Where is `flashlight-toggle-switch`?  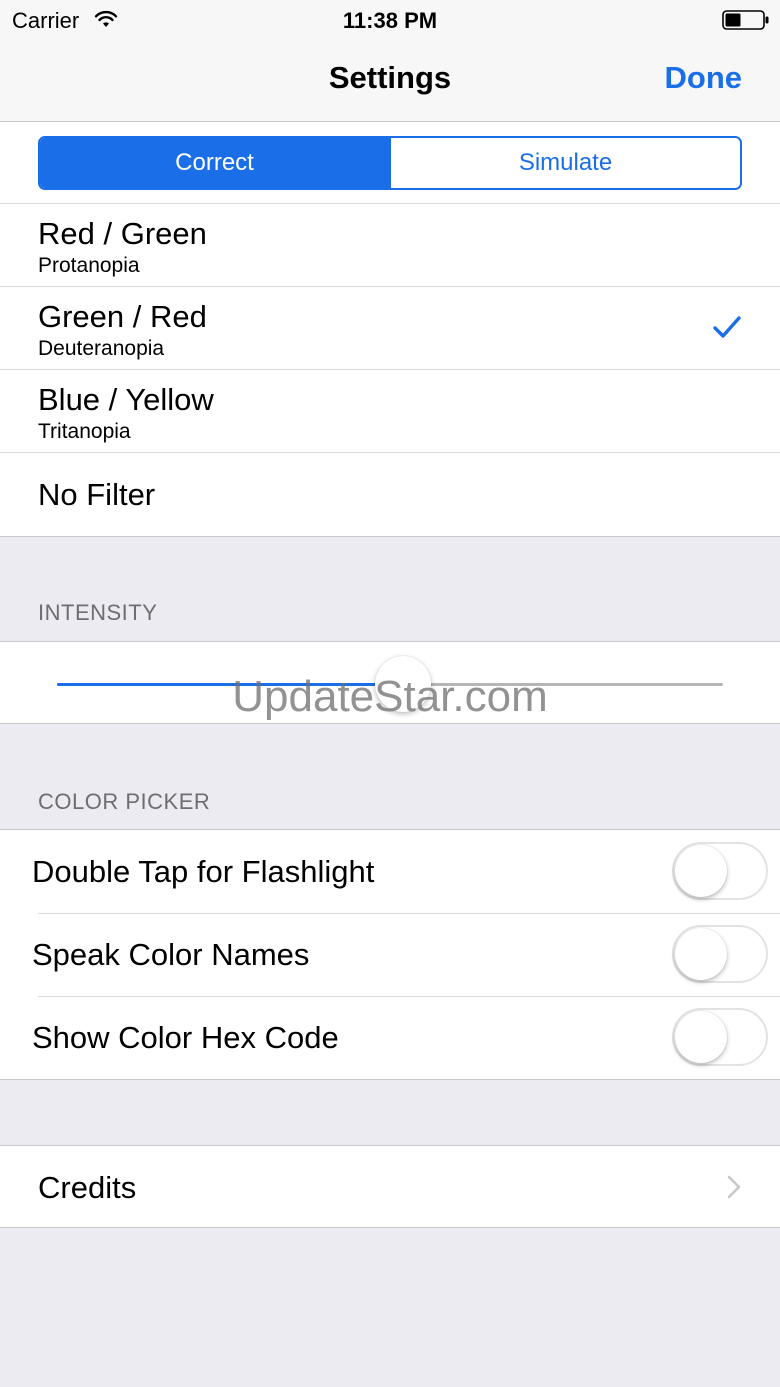 flashlight-toggle-switch is located at coordinates (720, 871).